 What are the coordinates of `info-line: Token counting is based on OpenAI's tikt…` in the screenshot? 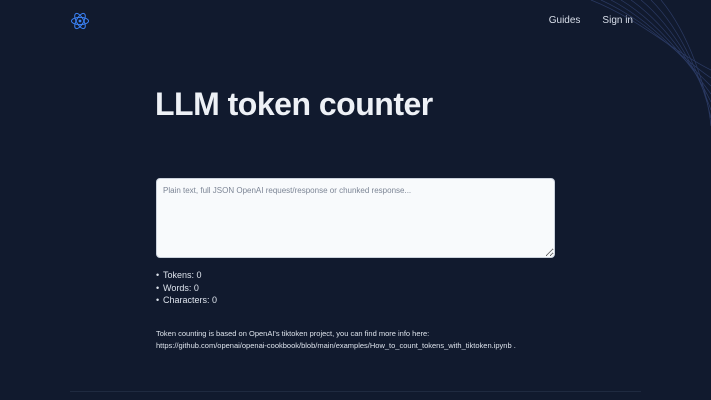 It's located at (293, 333).